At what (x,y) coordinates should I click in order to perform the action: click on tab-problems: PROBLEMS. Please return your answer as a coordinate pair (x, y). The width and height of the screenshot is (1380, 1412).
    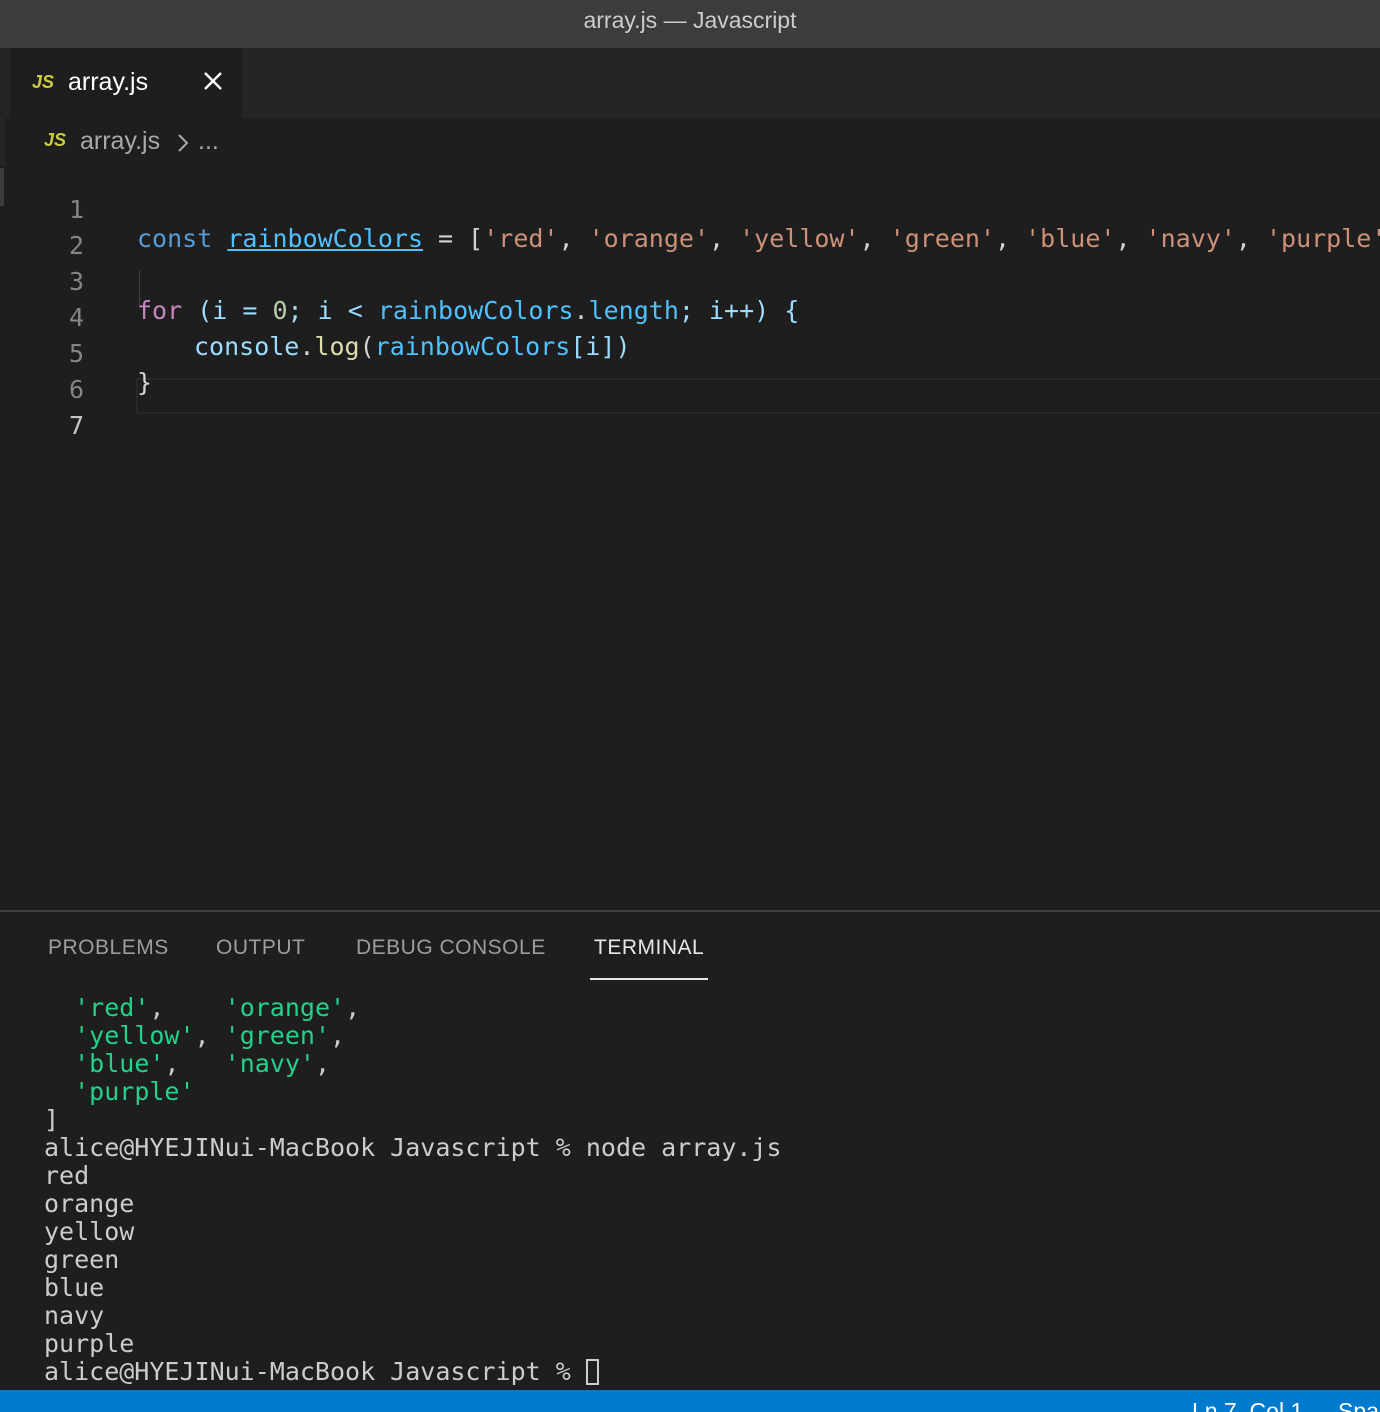
    Looking at the image, I should click on (108, 948).